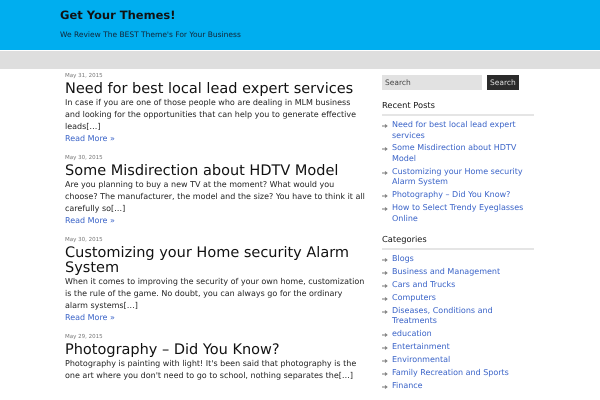  What do you see at coordinates (330, 11) in the screenshot?
I see `site-title: Get Your Themes!` at bounding box center [330, 11].